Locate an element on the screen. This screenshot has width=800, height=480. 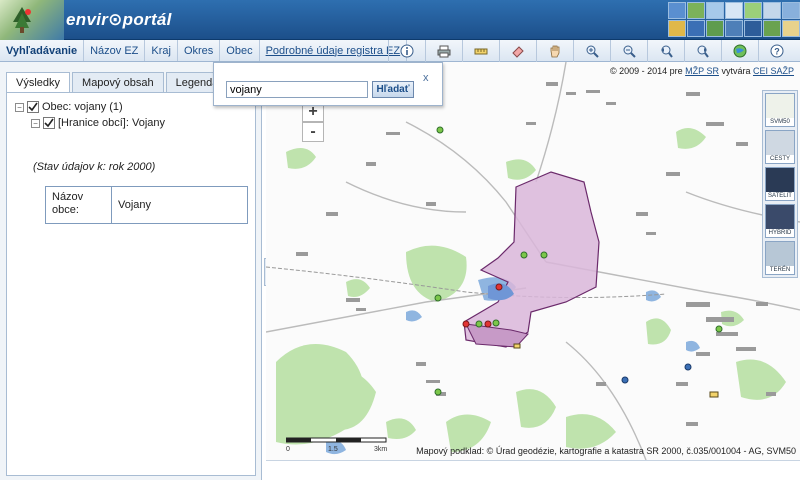
scalebar-graphic is located at coordinates (336, 440).